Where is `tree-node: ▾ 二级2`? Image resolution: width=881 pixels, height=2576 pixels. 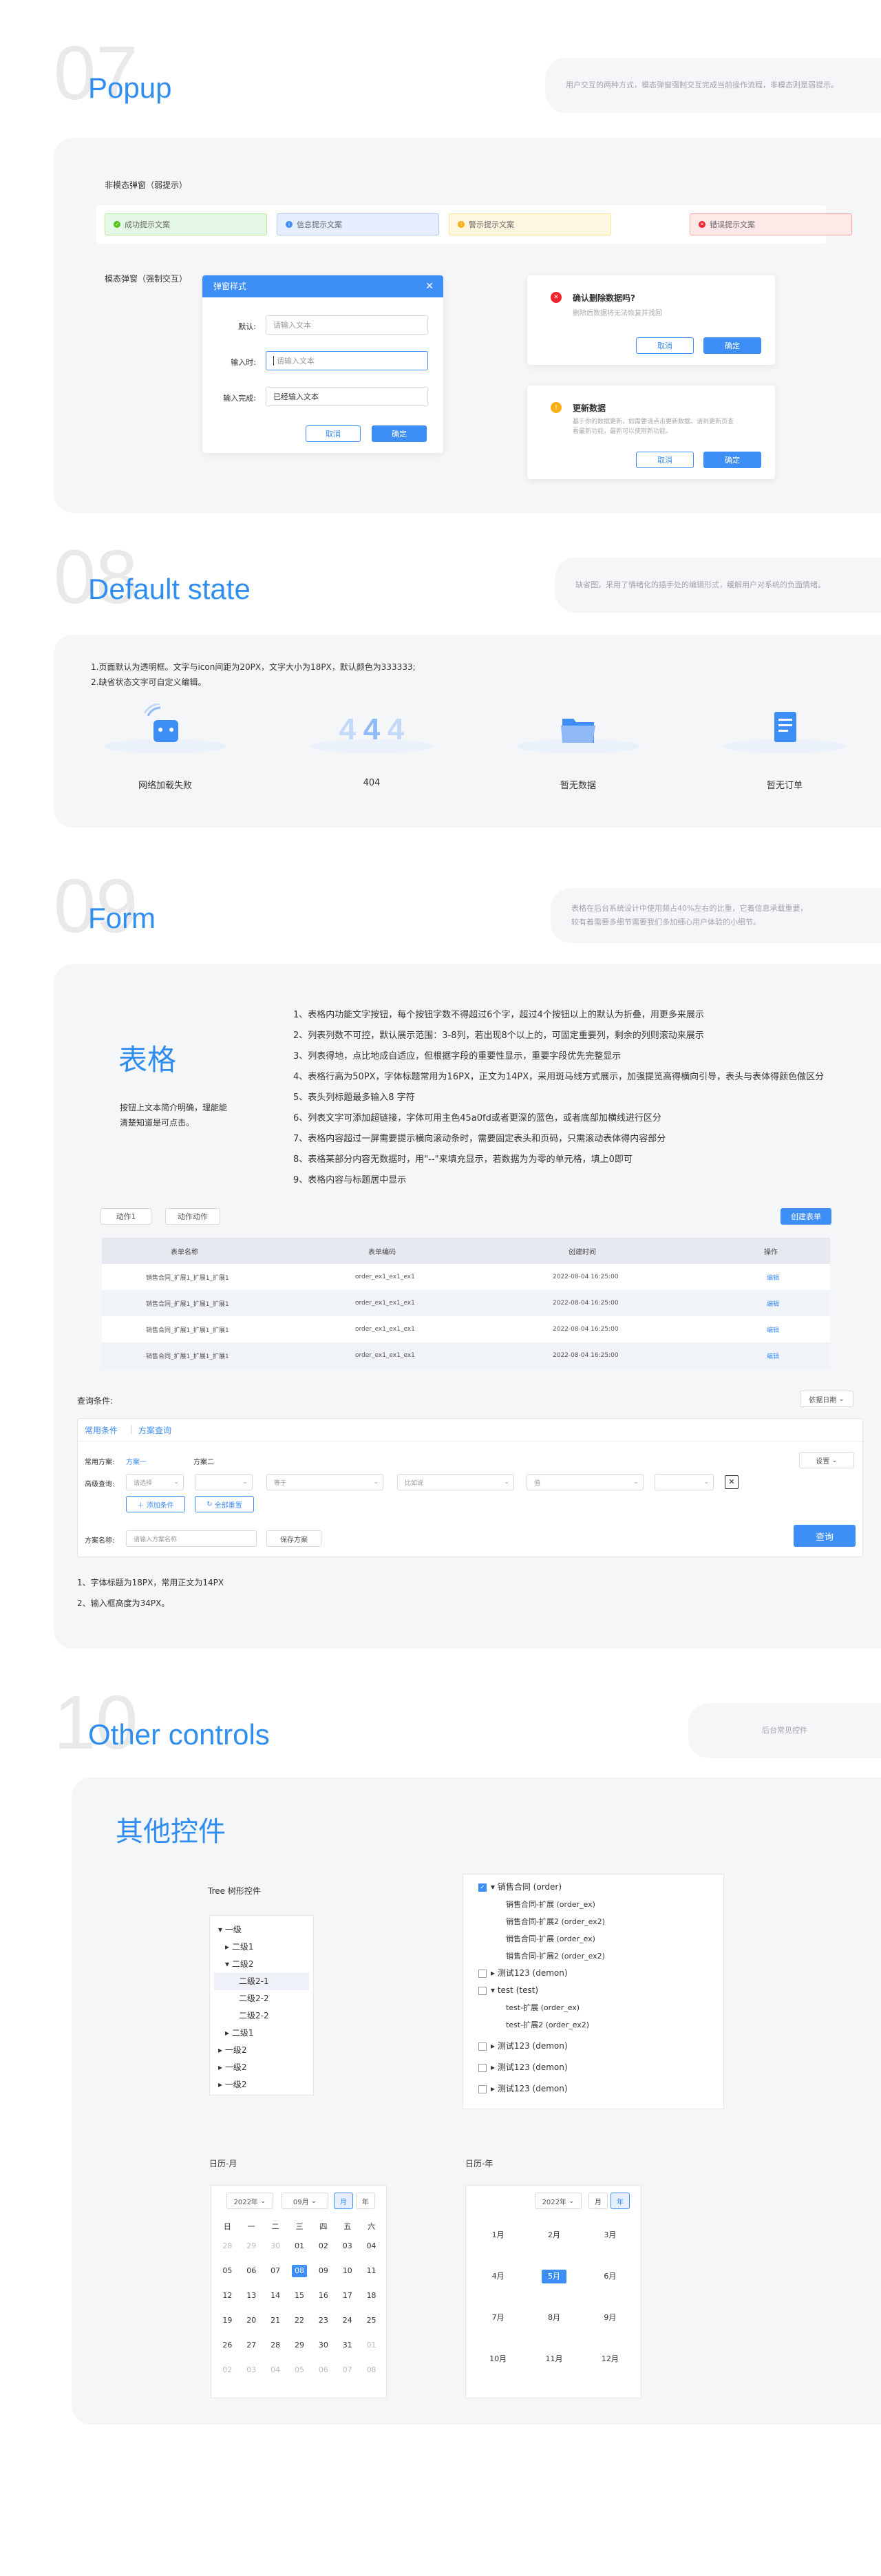 tree-node: ▾ 二级2 is located at coordinates (261, 1965).